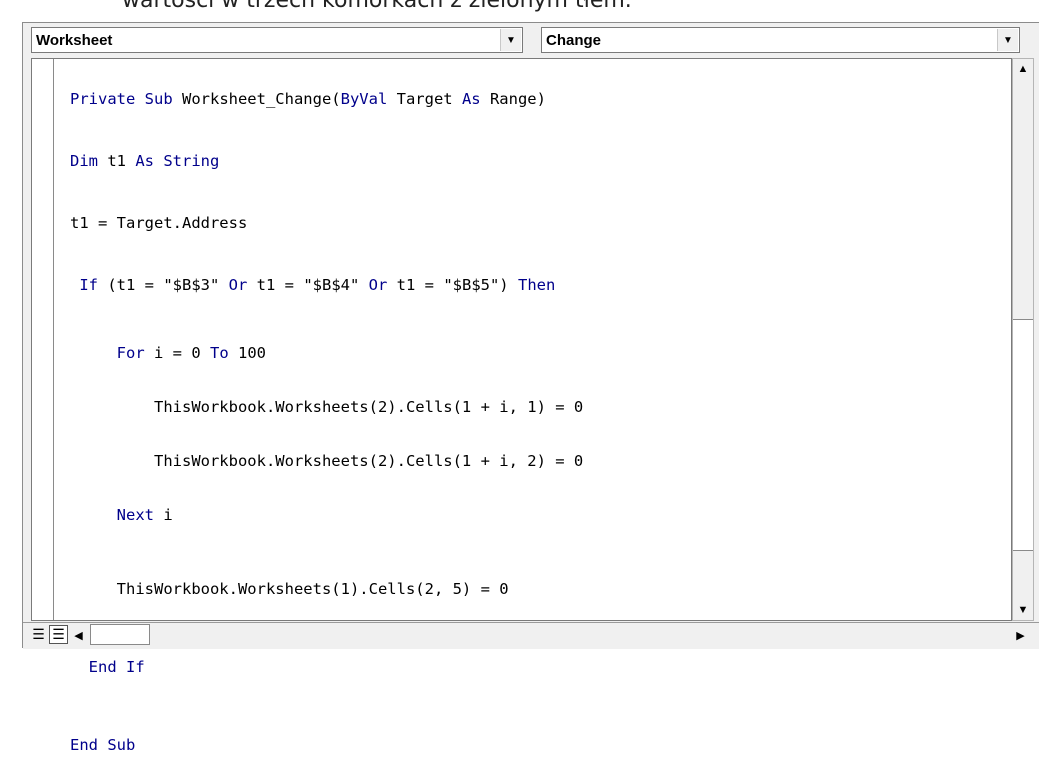 The height and width of the screenshot is (761, 1039). I want to click on scroll-up-icon: ▲, so click(1023, 69).